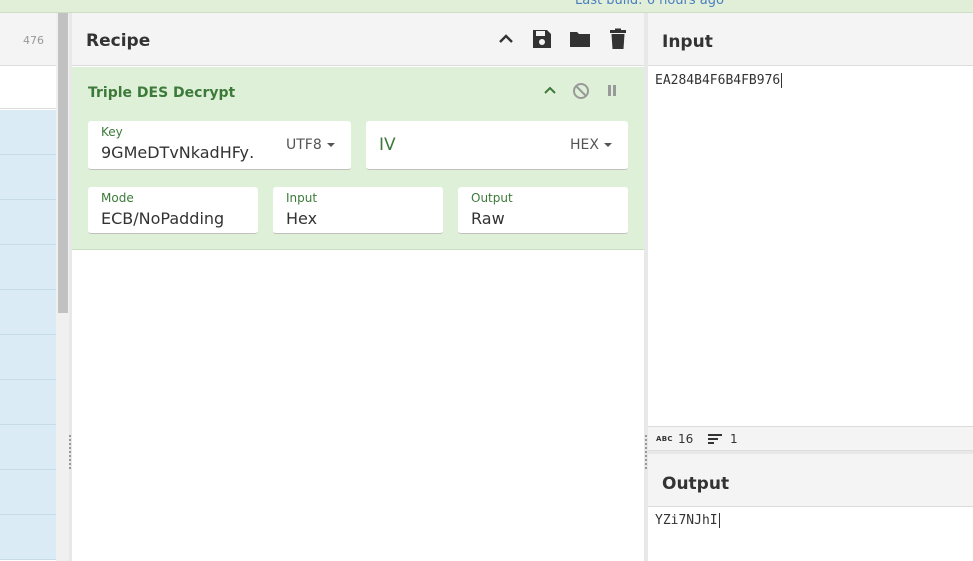 The image size is (973, 561). Describe the element at coordinates (580, 39) in the screenshot. I see `folder-icon` at that location.